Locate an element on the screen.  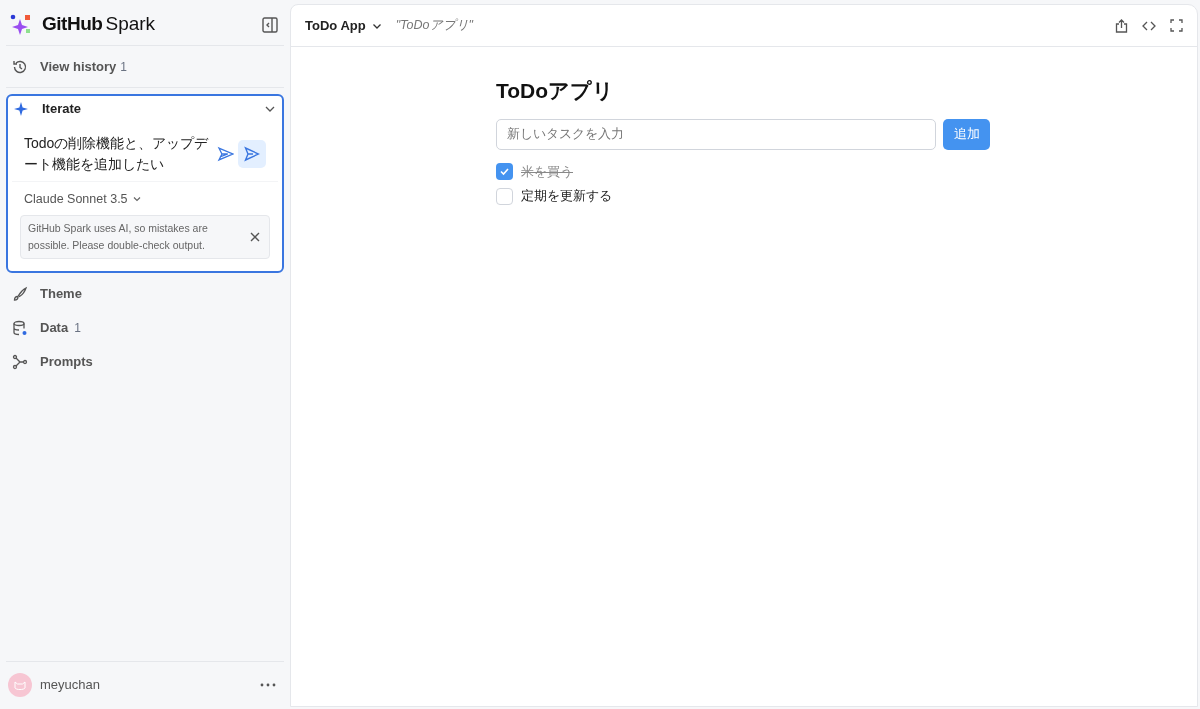
task-text: 定期を更新する is located at coordinates (566, 197).